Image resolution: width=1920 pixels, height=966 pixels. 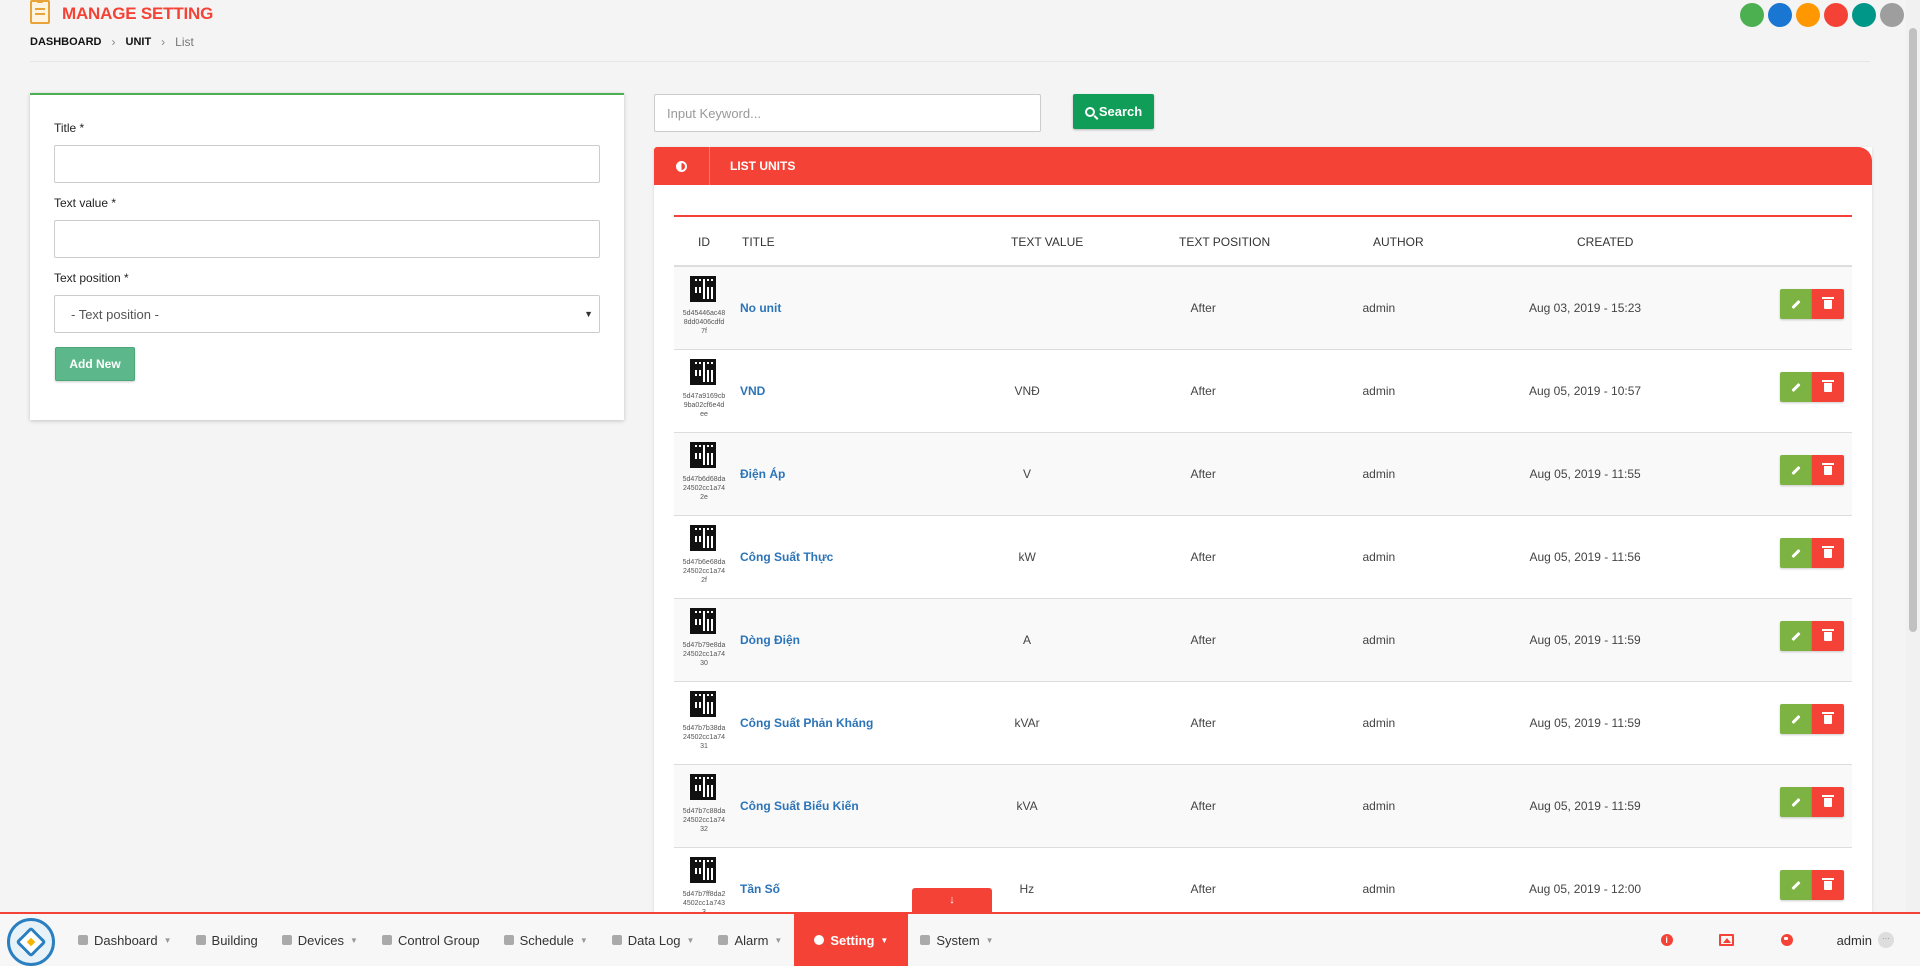 I want to click on row-title-link: Công Suất Phản Kháng, so click(x=806, y=723).